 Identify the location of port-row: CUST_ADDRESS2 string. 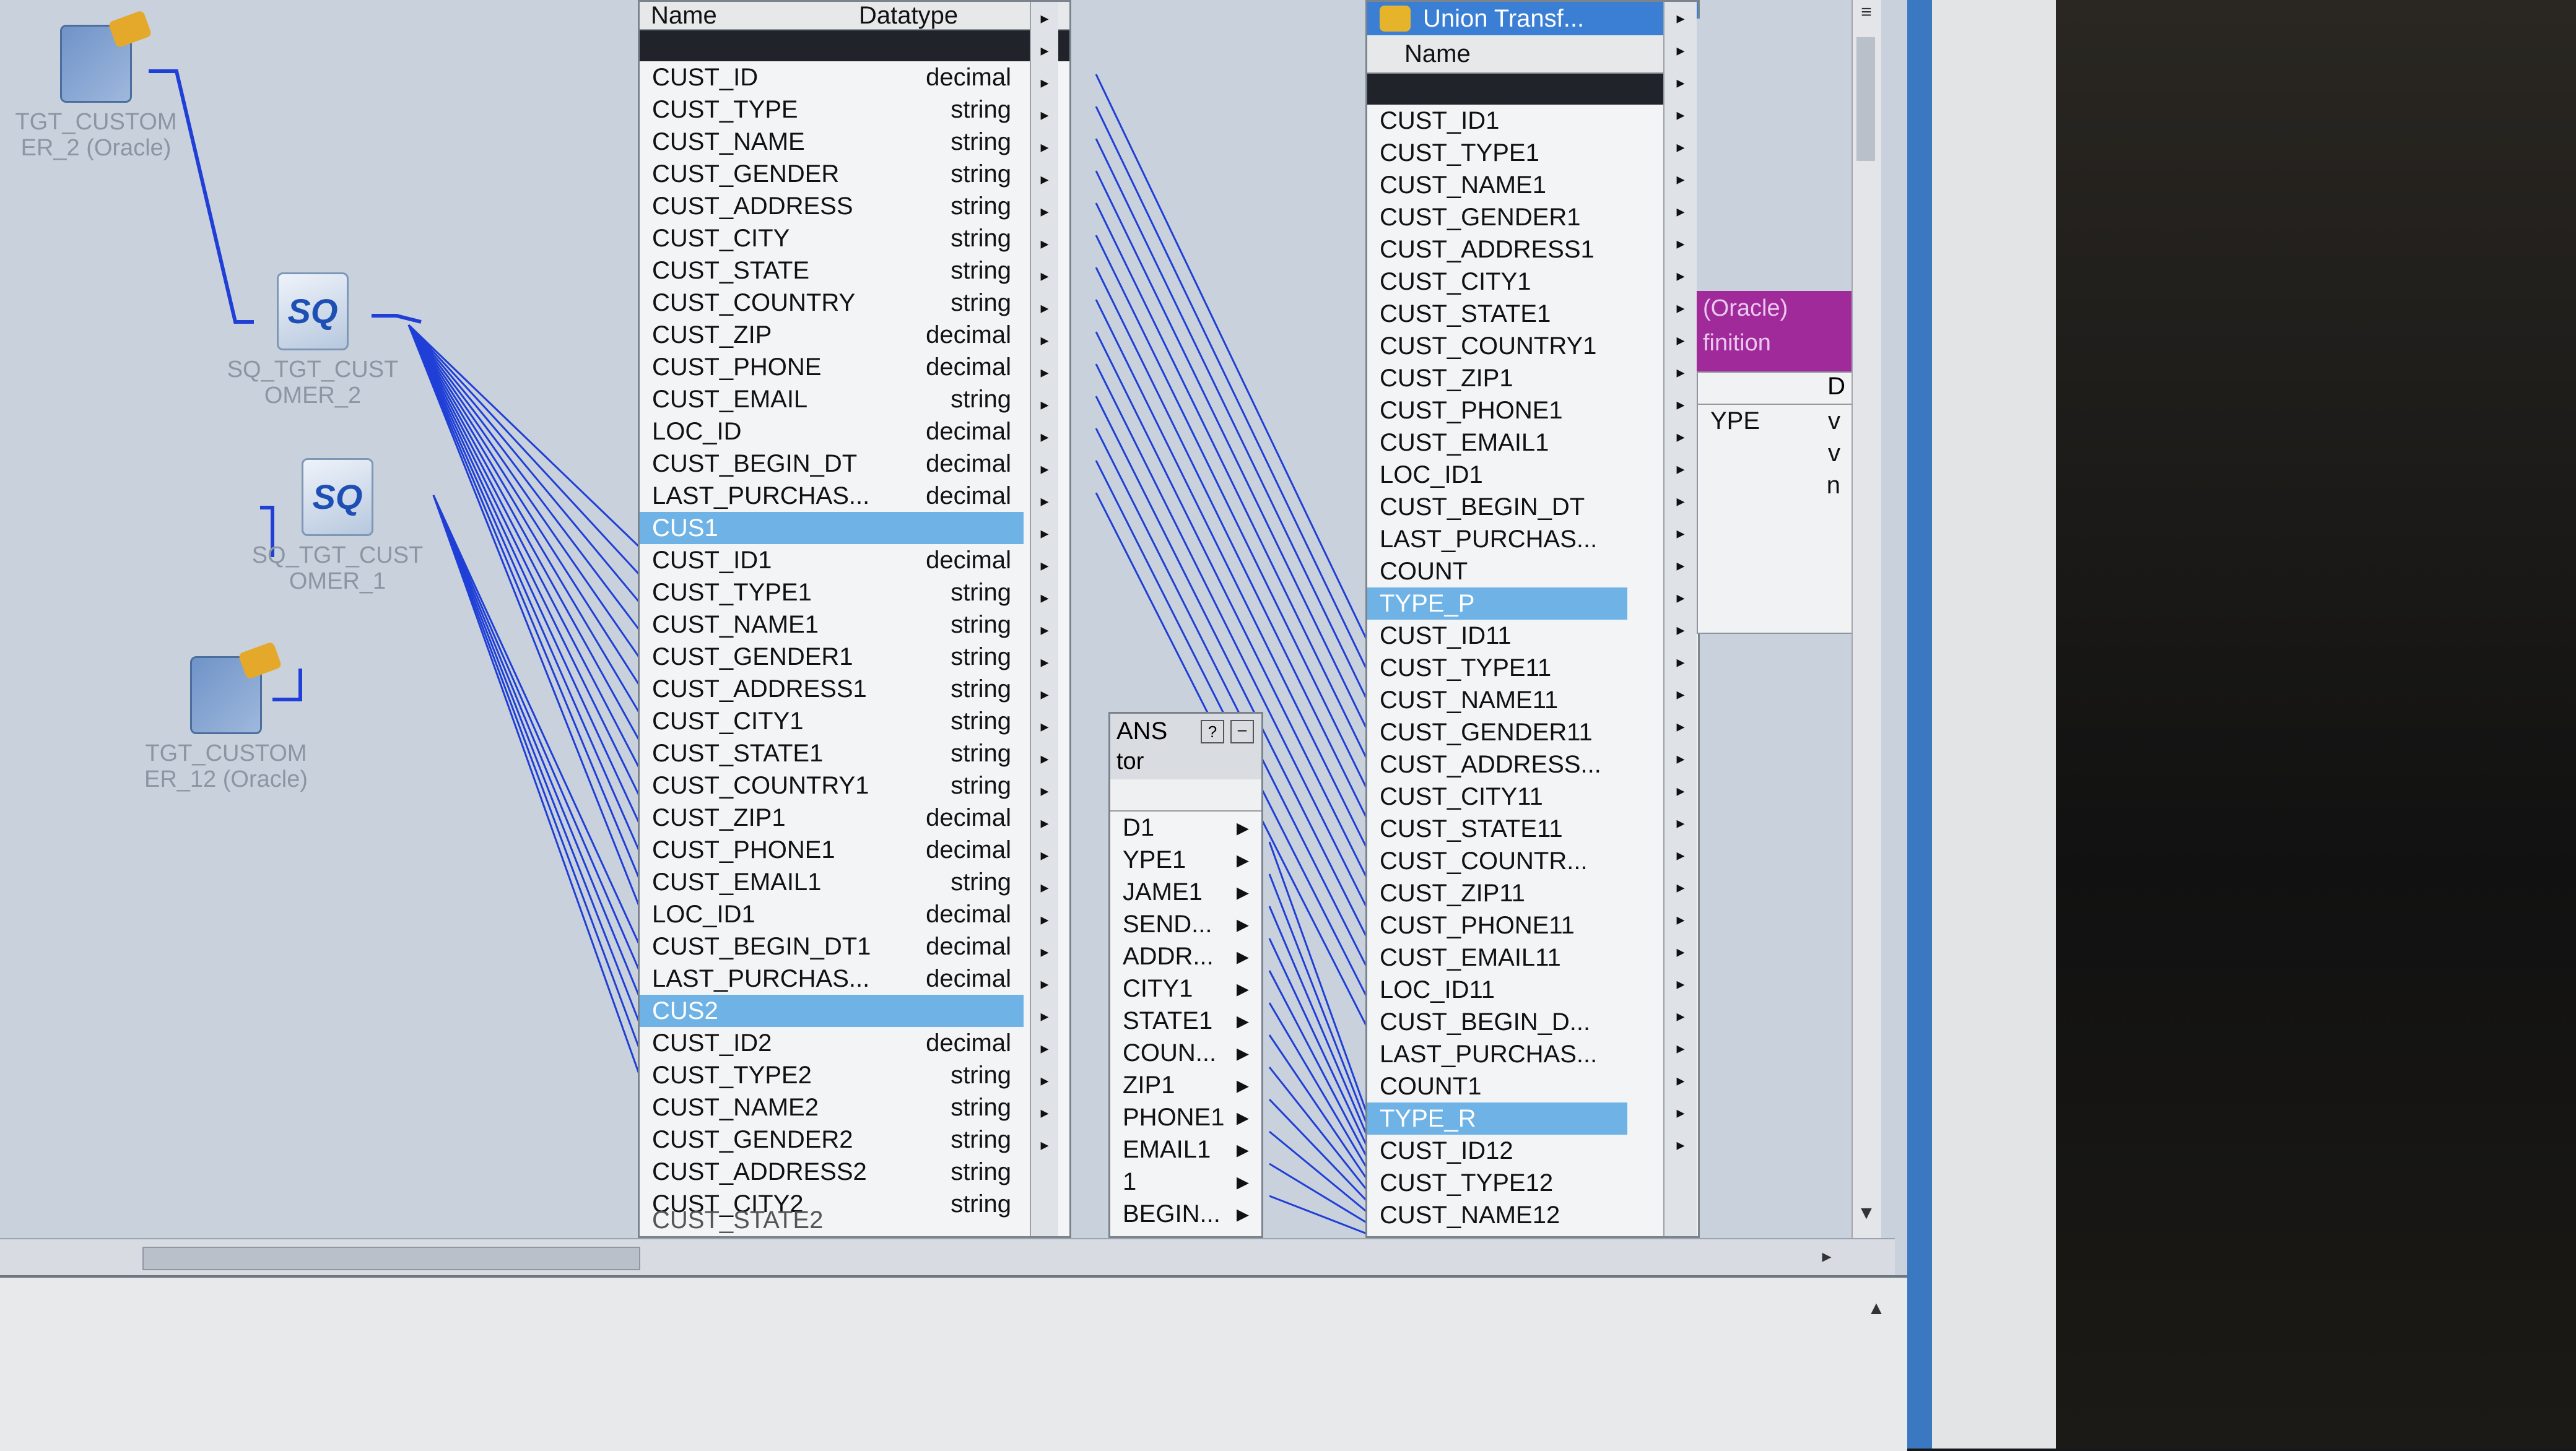
(832, 1172).